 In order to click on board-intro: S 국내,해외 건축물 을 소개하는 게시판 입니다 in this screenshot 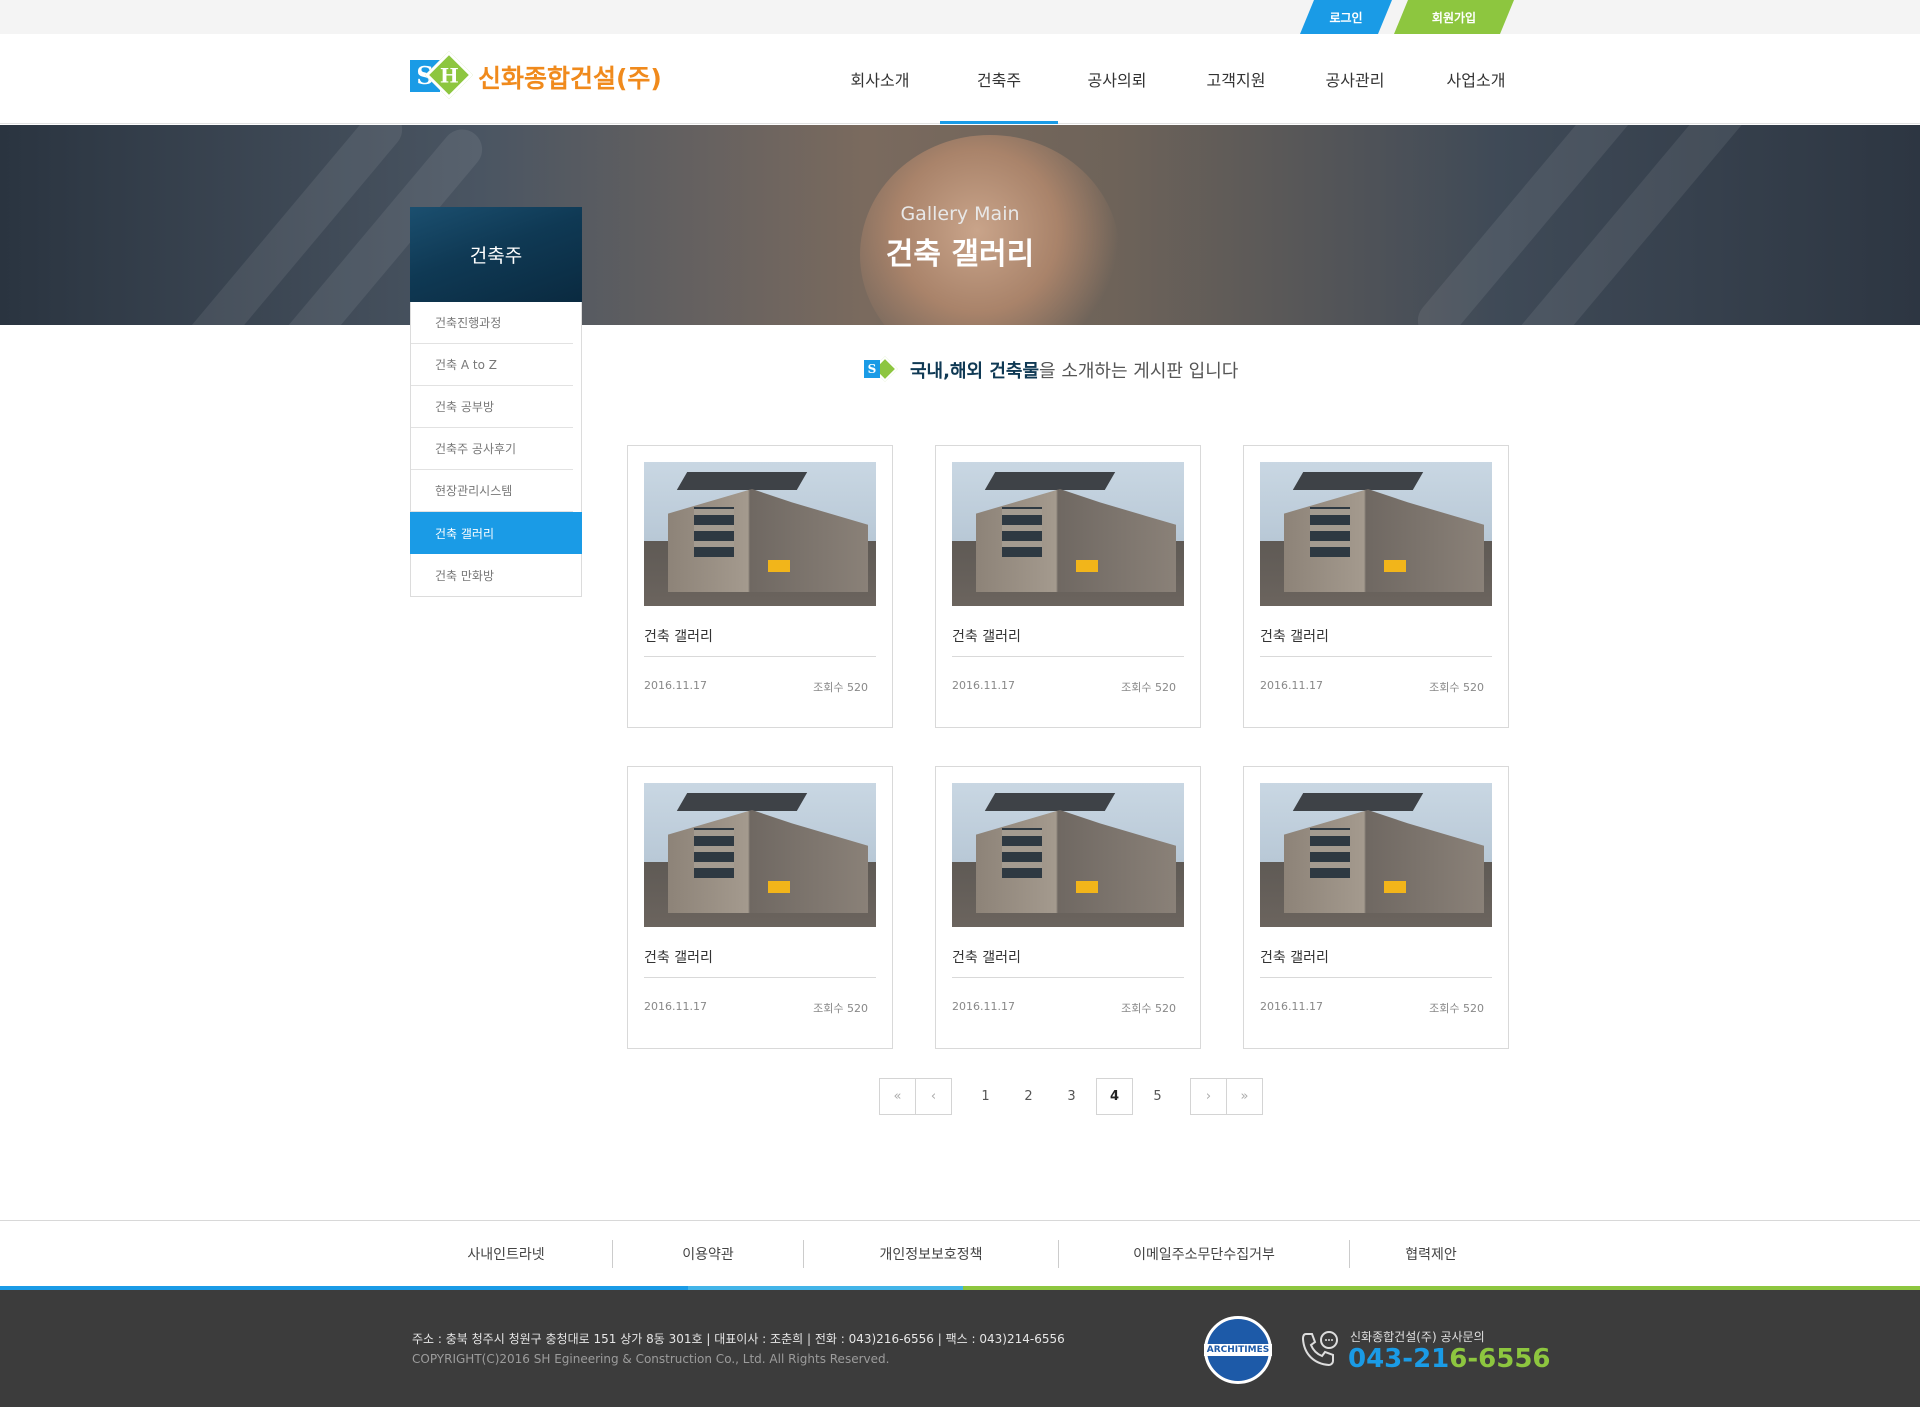, I will do `click(1051, 369)`.